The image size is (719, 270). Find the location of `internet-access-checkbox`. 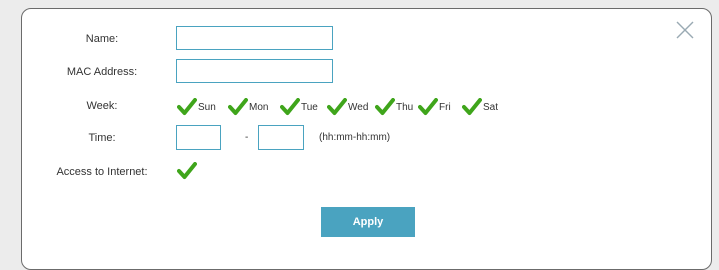

internet-access-checkbox is located at coordinates (187, 171).